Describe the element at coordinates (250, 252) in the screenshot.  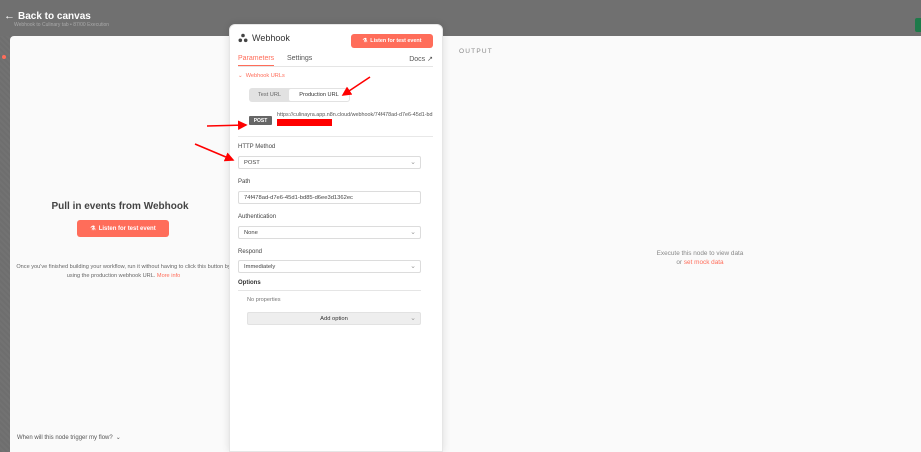
I see `respond-label: Respond` at that location.